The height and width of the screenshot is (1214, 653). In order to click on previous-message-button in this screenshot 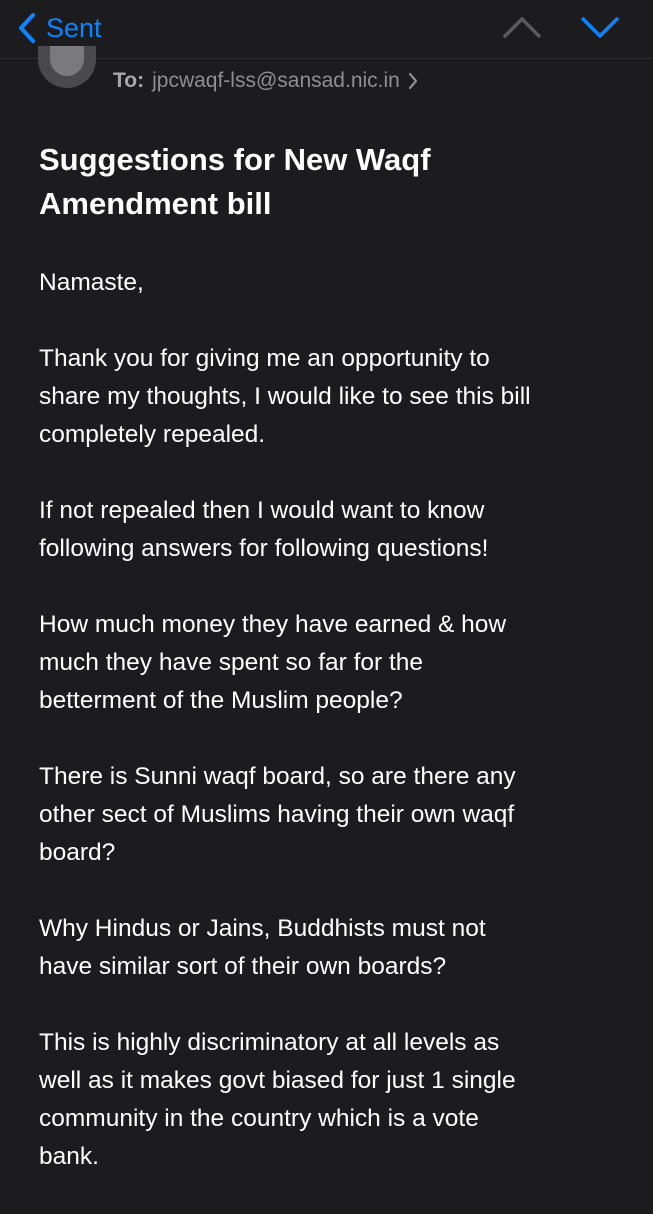, I will do `click(522, 27)`.